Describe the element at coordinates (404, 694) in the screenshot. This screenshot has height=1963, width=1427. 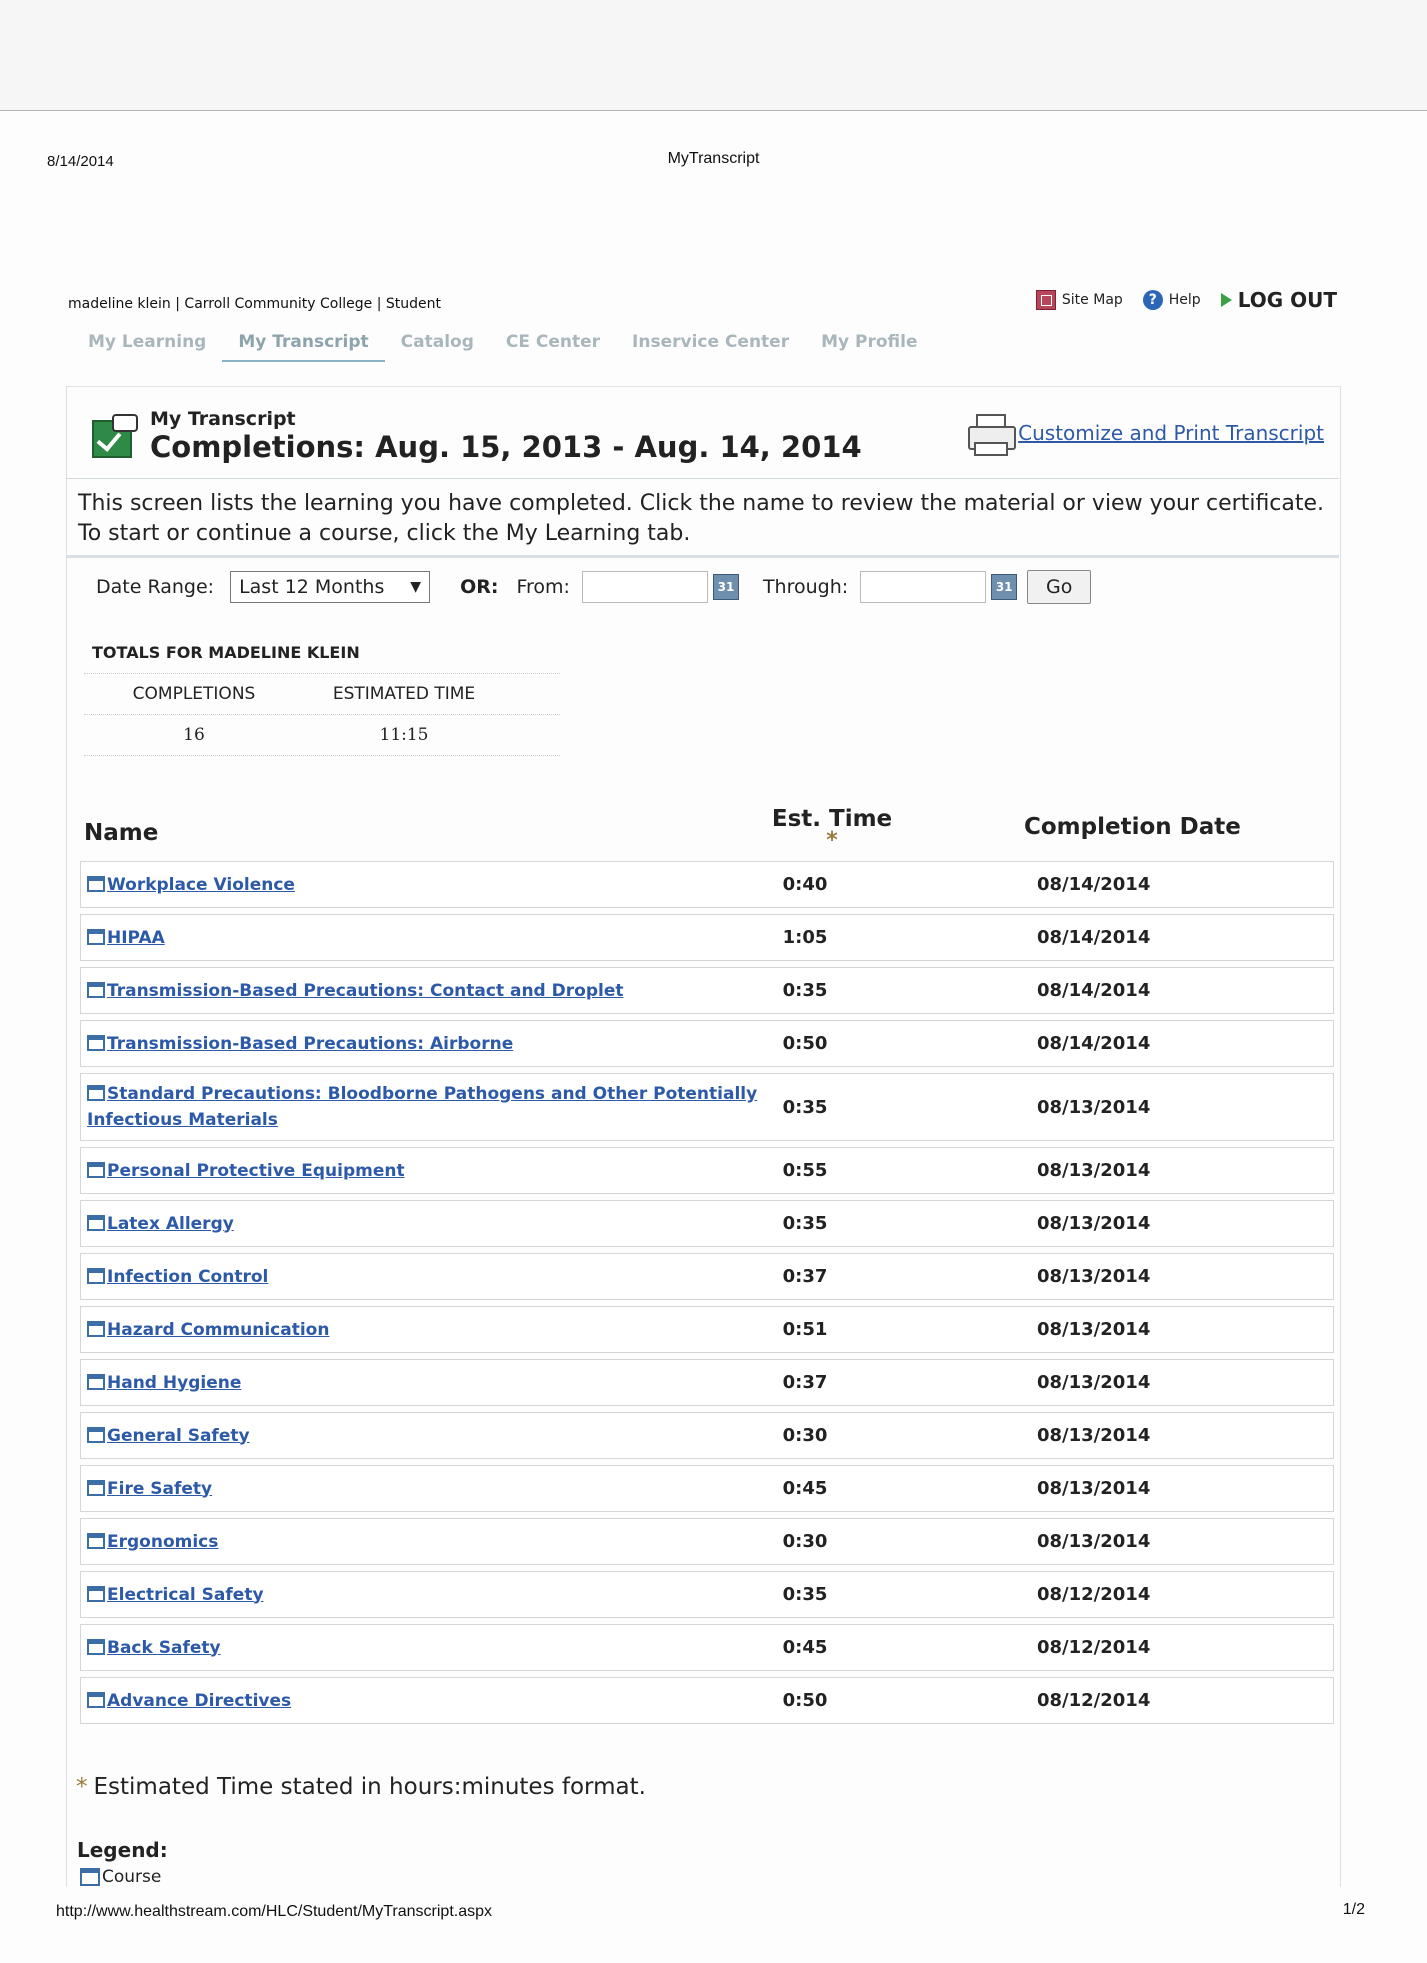
I see `estimated-time-header: ESTIMATED TIME` at that location.